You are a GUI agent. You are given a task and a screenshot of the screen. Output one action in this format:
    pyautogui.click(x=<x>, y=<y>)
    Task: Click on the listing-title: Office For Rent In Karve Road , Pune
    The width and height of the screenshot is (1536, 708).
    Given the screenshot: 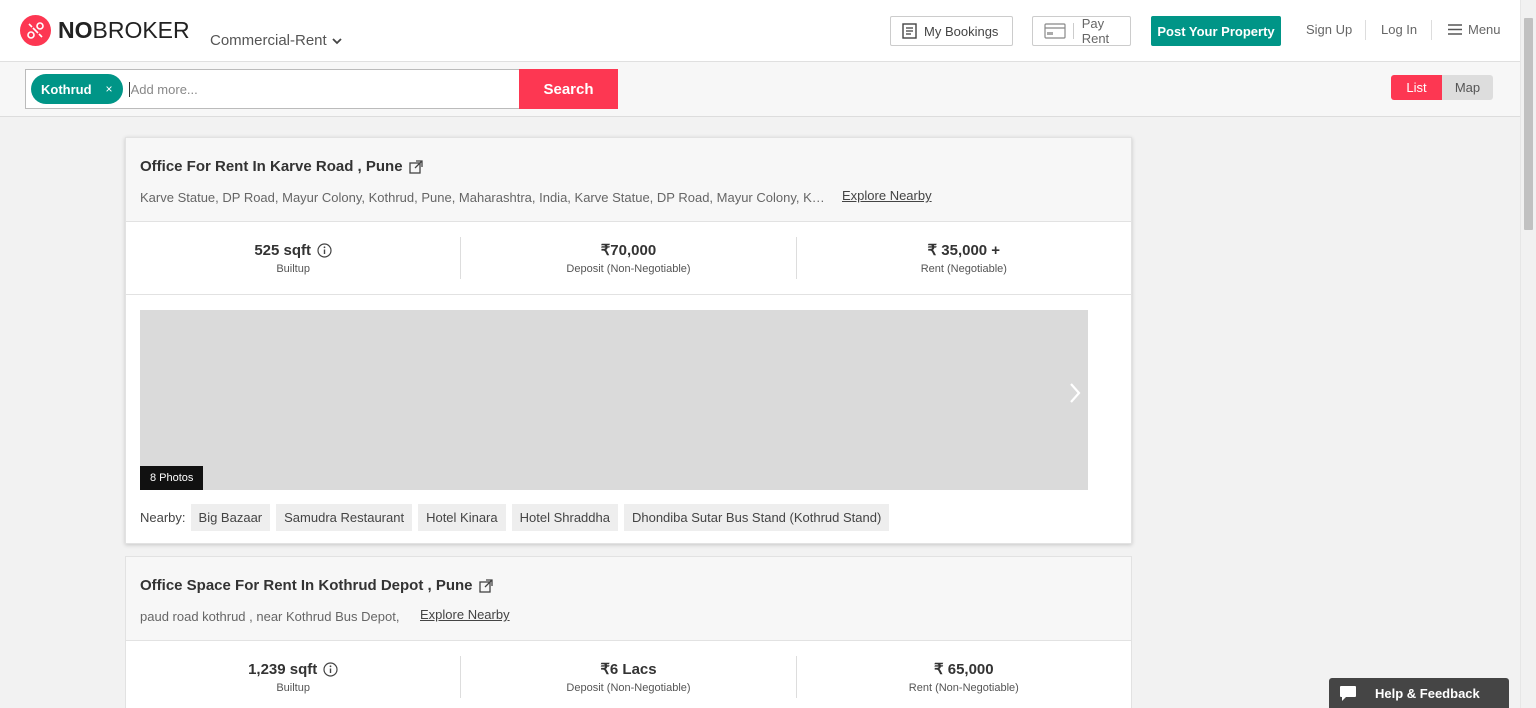 What is the action you would take?
    pyautogui.click(x=281, y=166)
    